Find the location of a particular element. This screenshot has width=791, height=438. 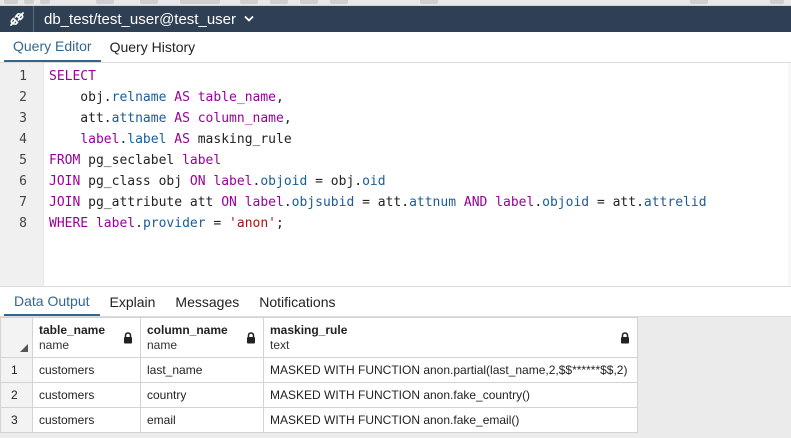

cell-masking-rule: MASKED WITH FUNCTION anon.fake_country() is located at coordinates (450, 395).